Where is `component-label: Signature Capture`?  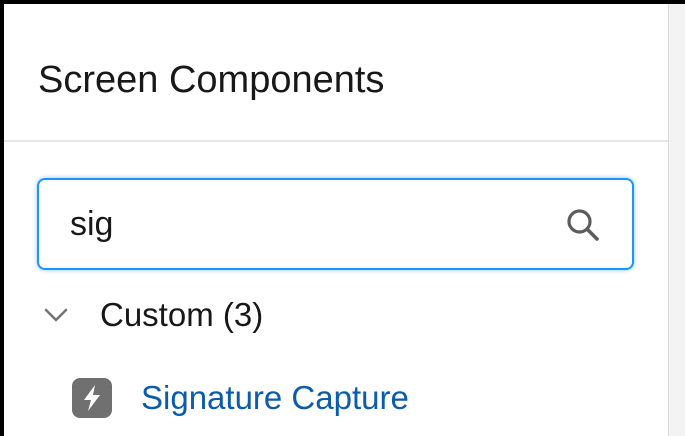
component-label: Signature Capture is located at coordinates (275, 397).